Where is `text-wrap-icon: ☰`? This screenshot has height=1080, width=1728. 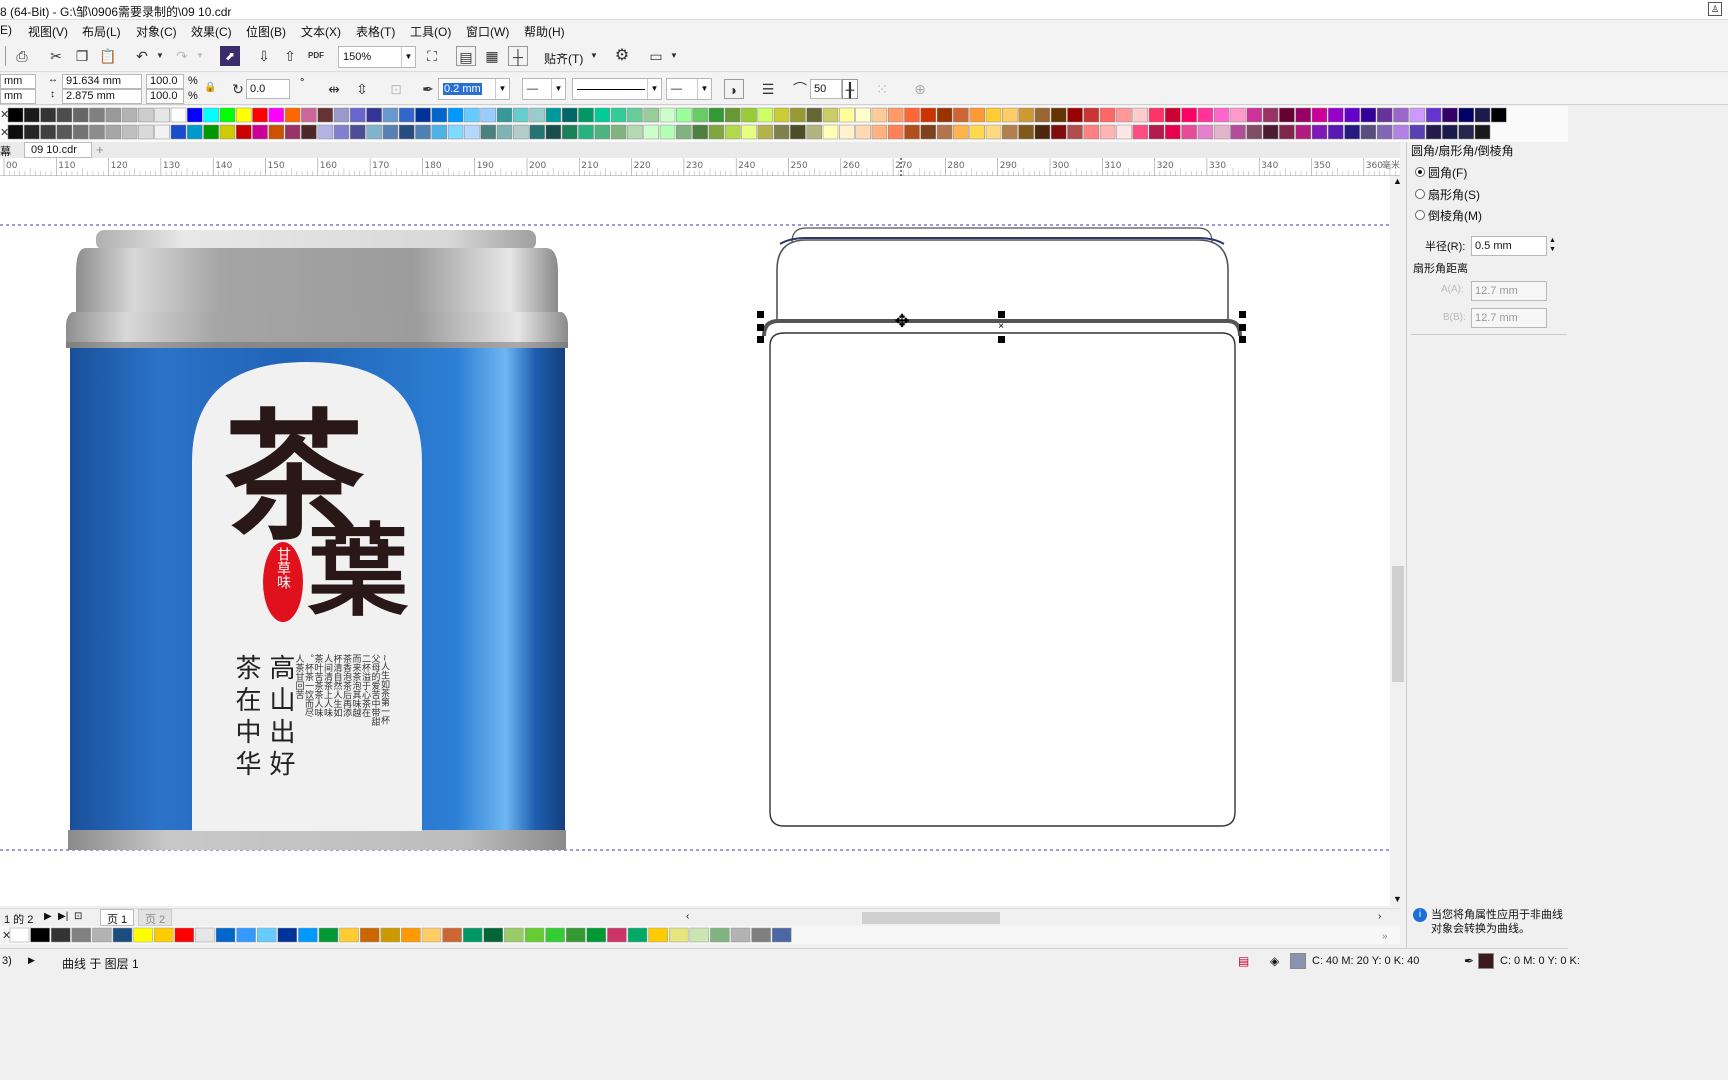 text-wrap-icon: ☰ is located at coordinates (768, 89).